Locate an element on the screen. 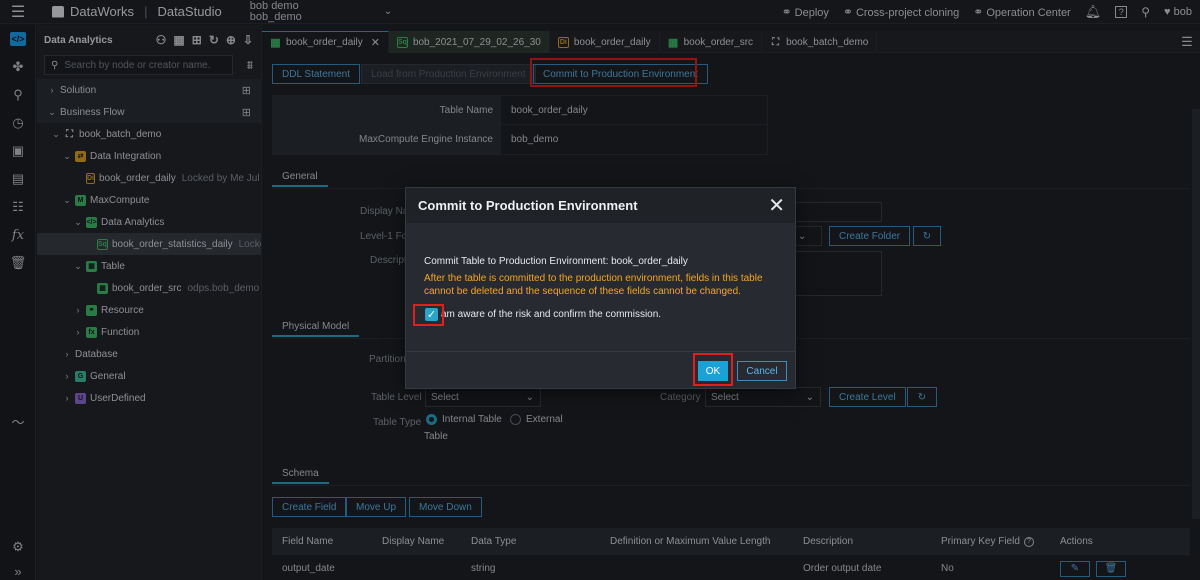 The width and height of the screenshot is (1200, 580). dialog-header: Commit to Production Environment ✕ is located at coordinates (600, 205).